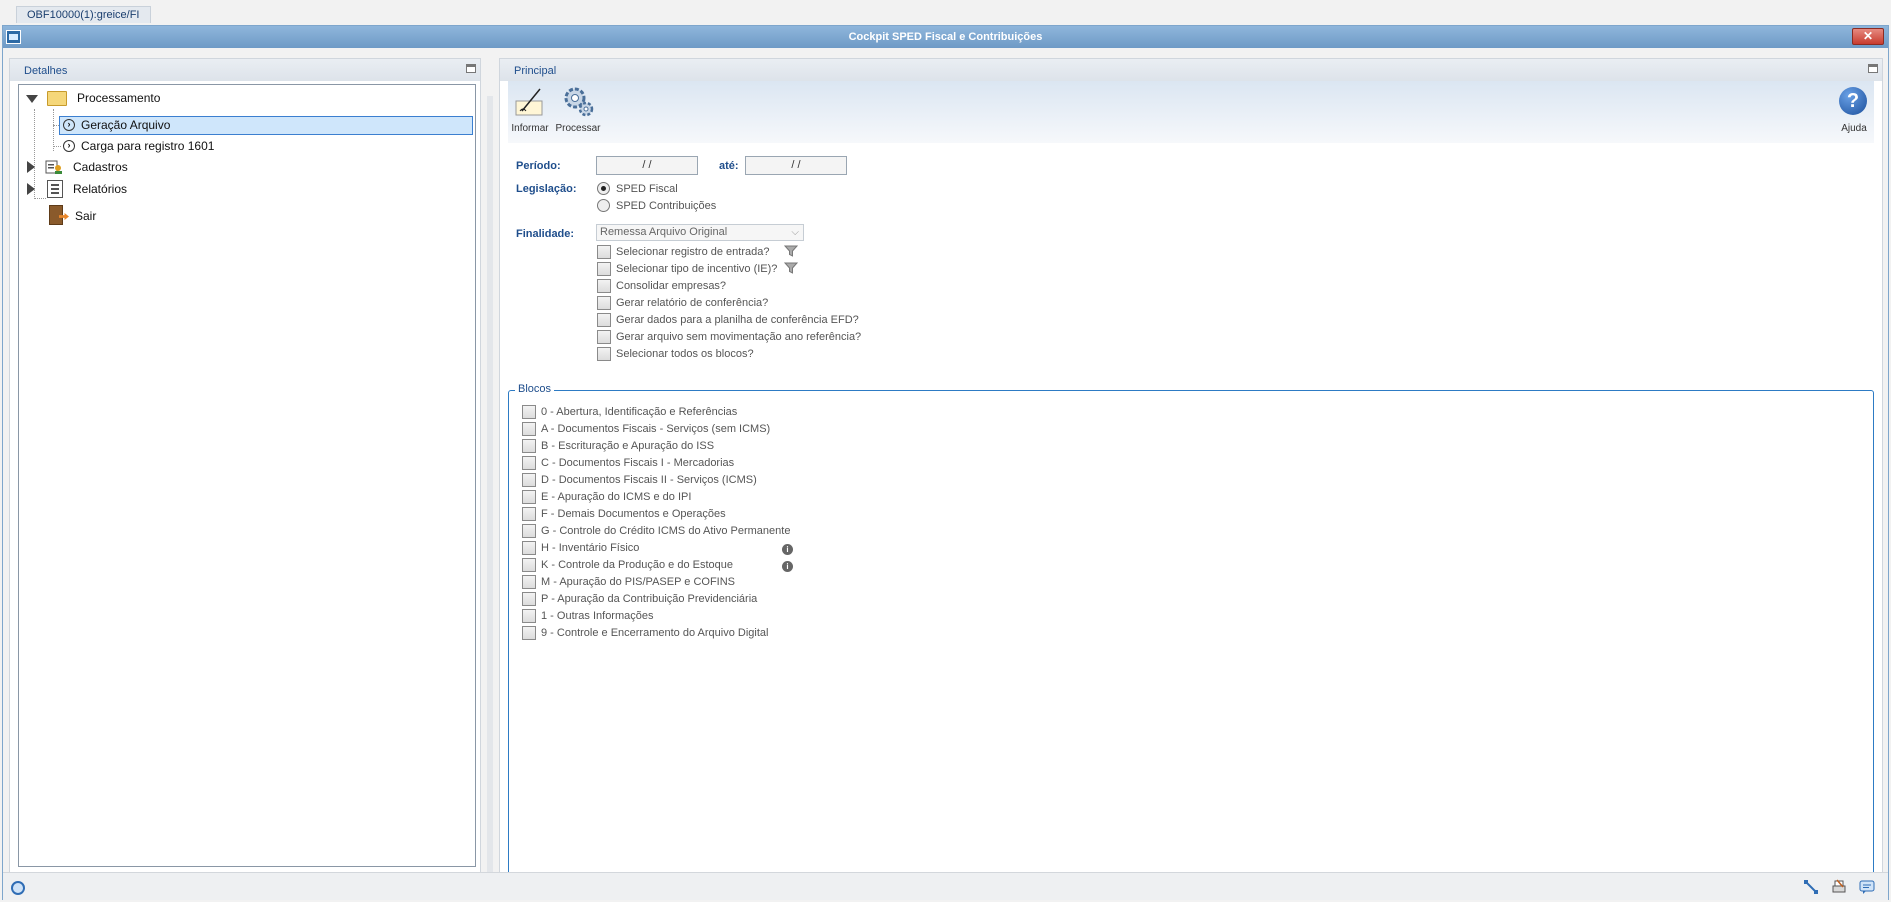 The image size is (1891, 902). What do you see at coordinates (671, 286) in the screenshot?
I see `checkbox-label: Consolidar empresas?` at bounding box center [671, 286].